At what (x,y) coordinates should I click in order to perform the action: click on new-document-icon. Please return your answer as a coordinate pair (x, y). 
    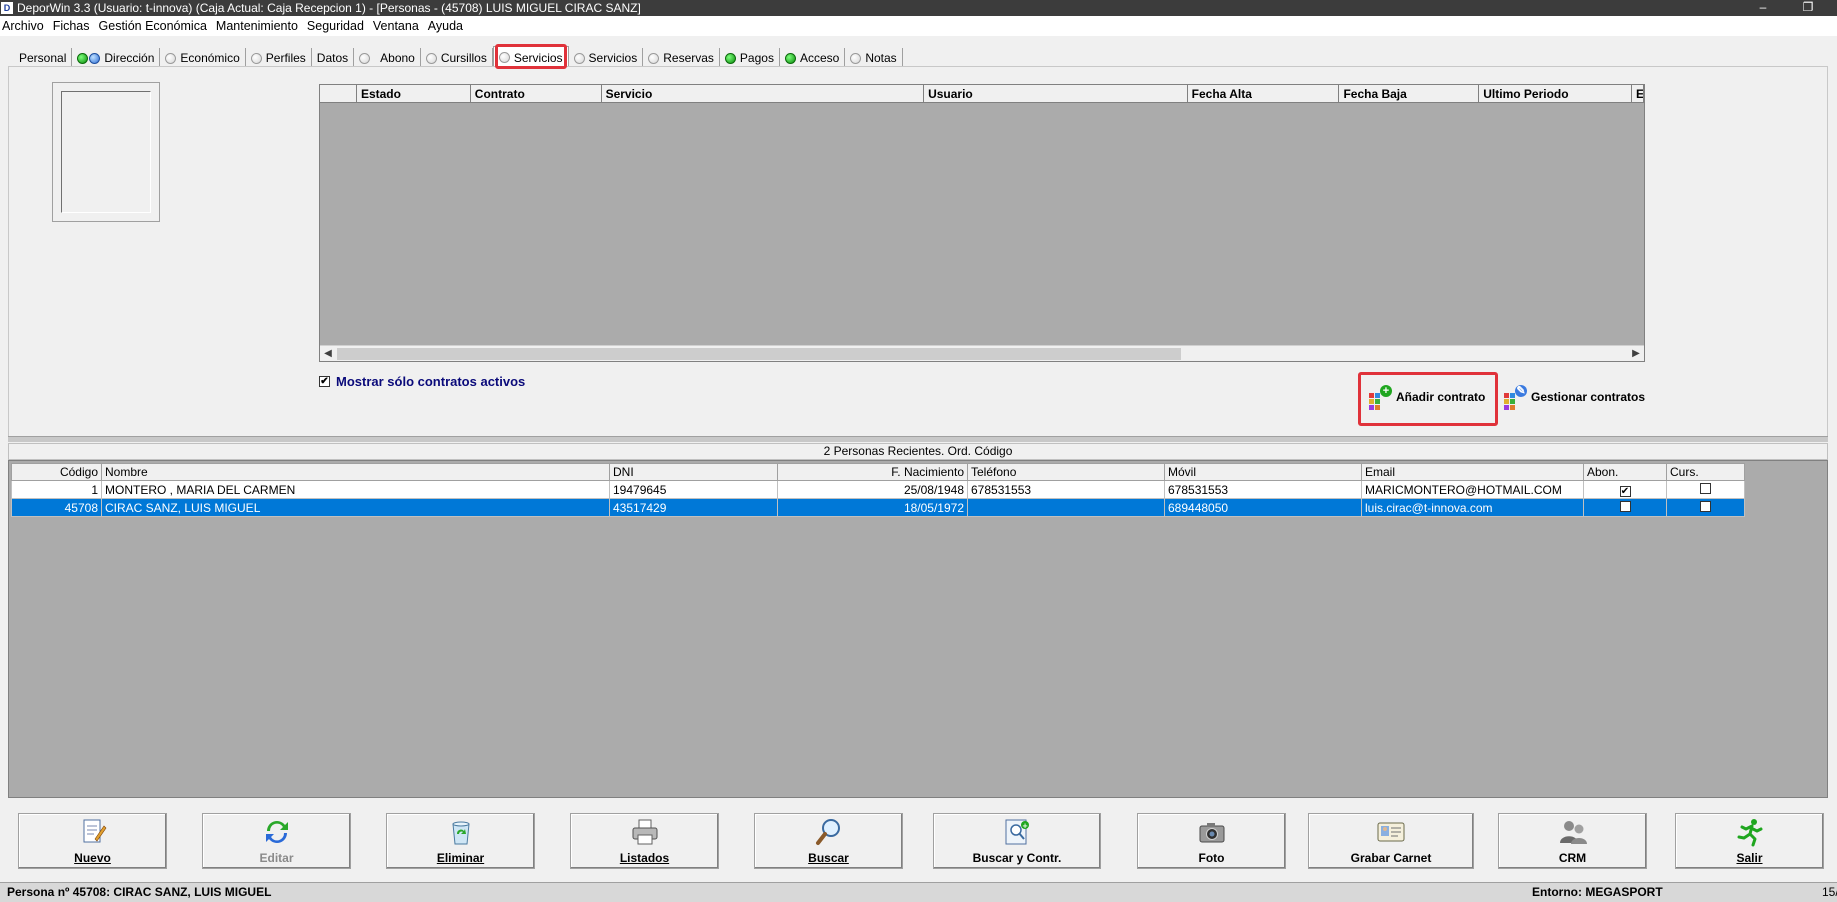
    Looking at the image, I should click on (93, 832).